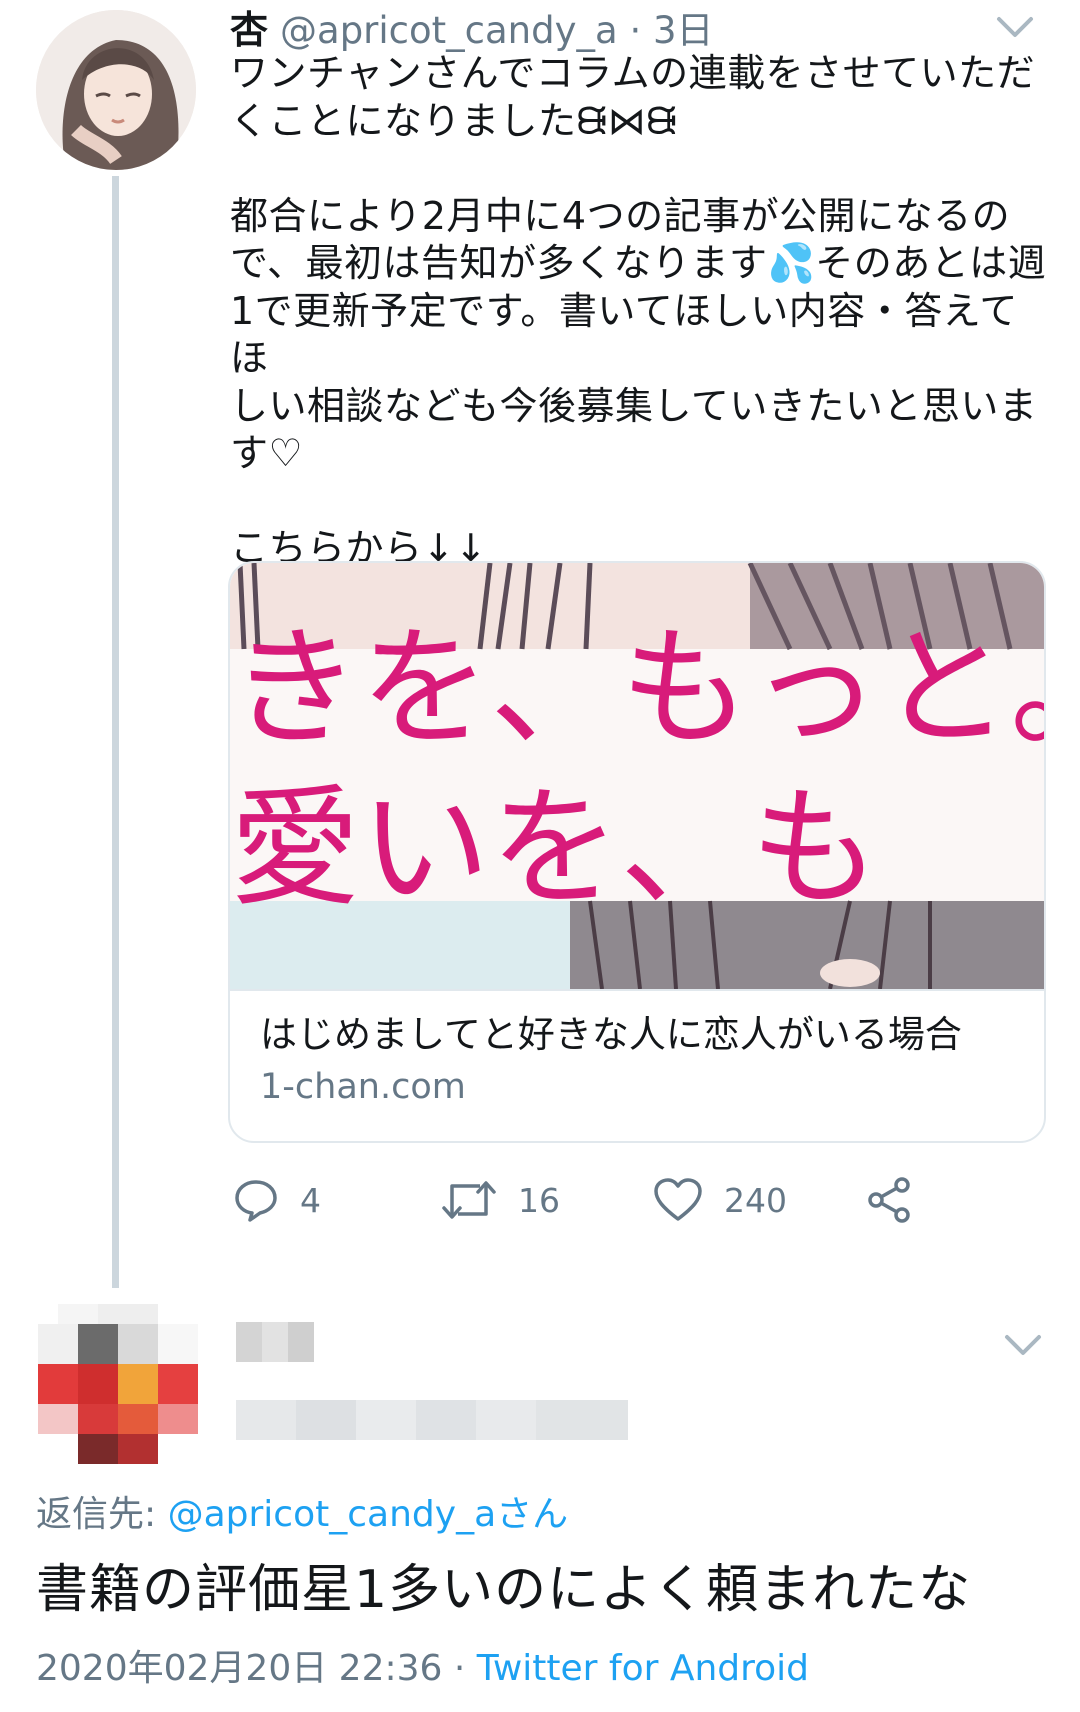 The width and height of the screenshot is (1080, 1712). I want to click on card-domain: 1-chan.com, so click(363, 1087).